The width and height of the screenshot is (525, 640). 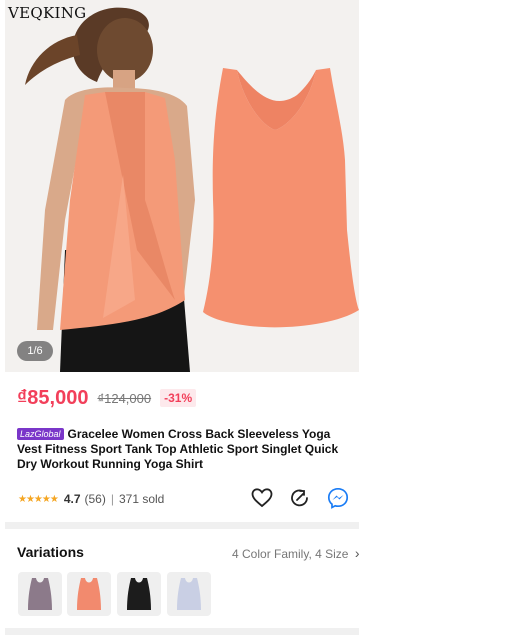 I want to click on image-counter: 1/6, so click(x=35, y=351).